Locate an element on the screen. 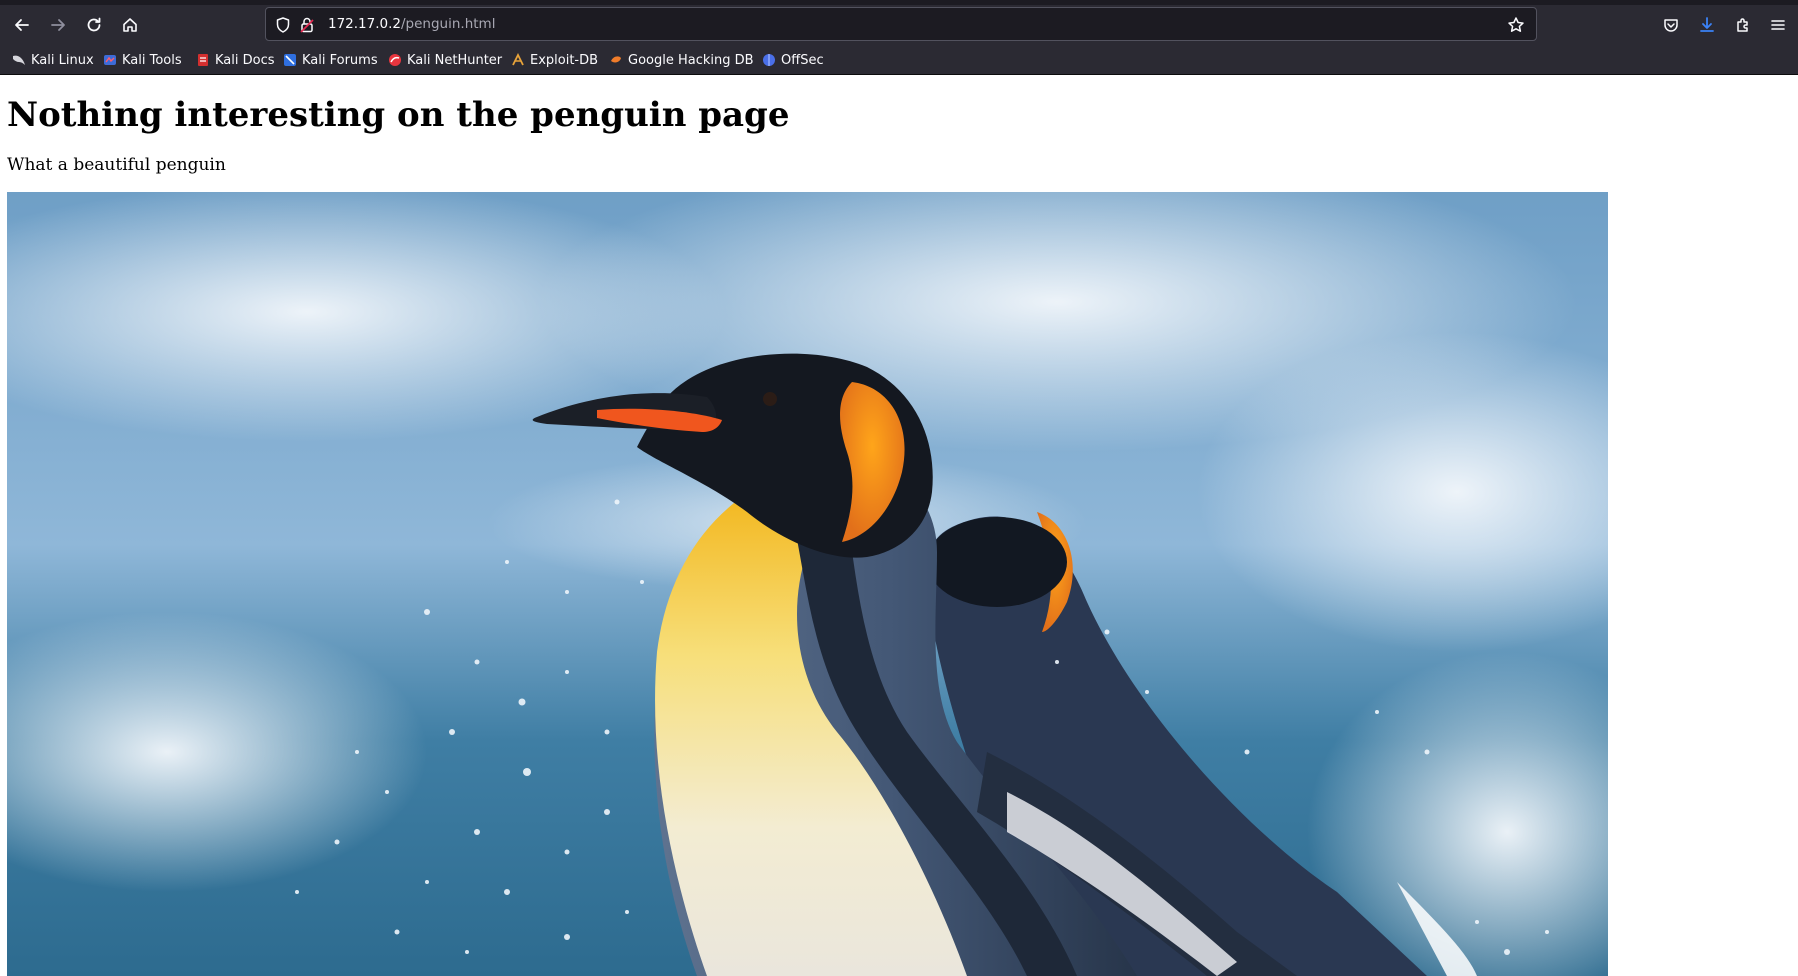 This screenshot has width=1798, height=976. bookmark-kali-linux: Kali Linux is located at coordinates (53, 60).